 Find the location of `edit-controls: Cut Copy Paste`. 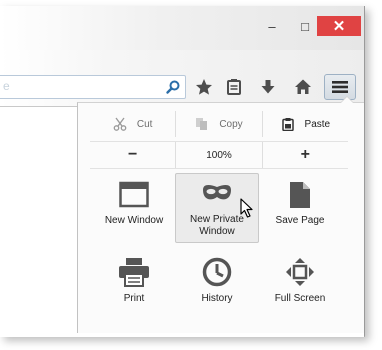

edit-controls: Cut Copy Paste is located at coordinates (219, 124).